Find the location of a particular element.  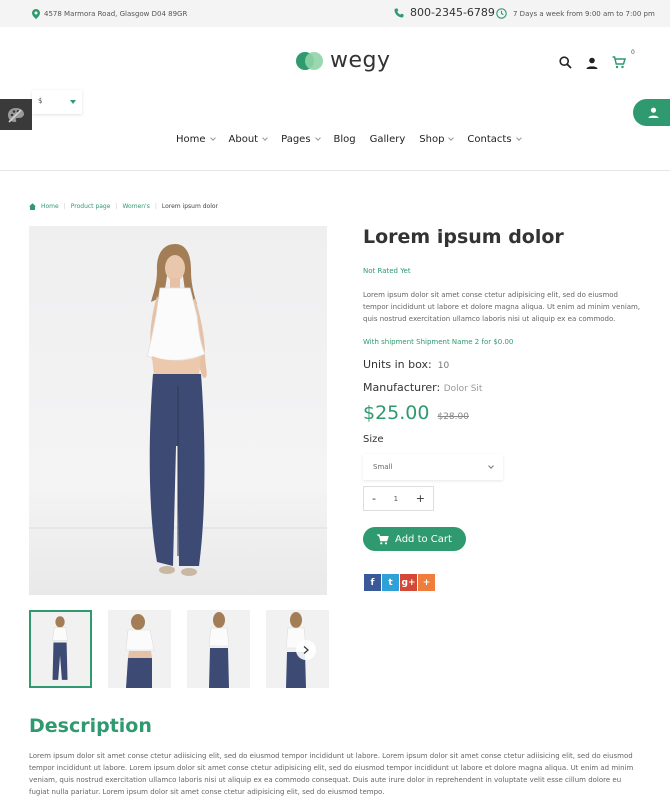

quantity-value: 1 is located at coordinates (396, 499).